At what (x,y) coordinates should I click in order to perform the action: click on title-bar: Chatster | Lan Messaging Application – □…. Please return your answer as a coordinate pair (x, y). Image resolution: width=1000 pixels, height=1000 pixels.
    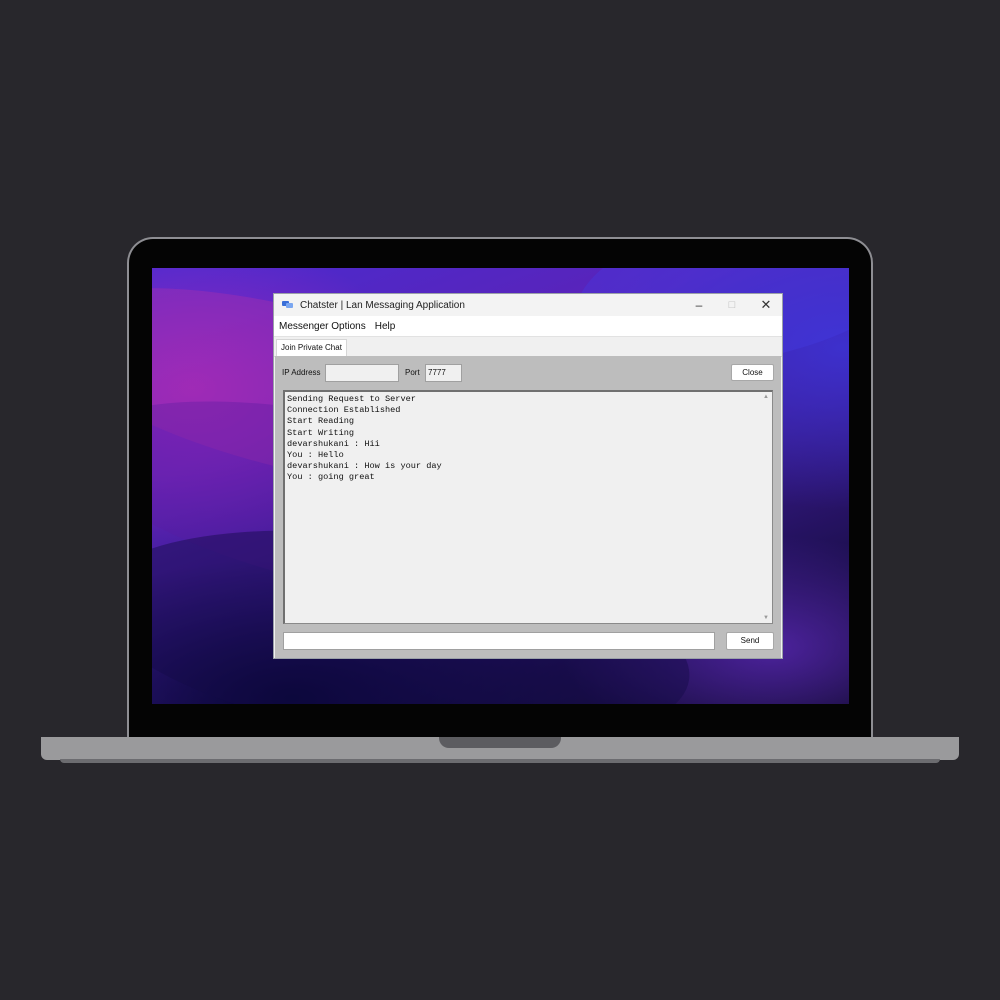
    Looking at the image, I should click on (528, 305).